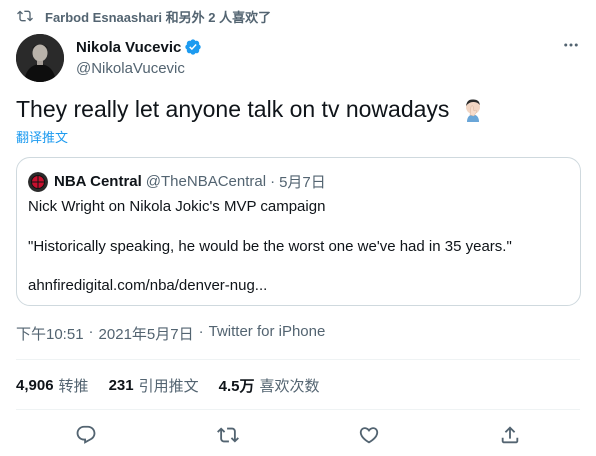 The height and width of the screenshot is (456, 596). I want to click on tweet-stats: 4,906 转推 231 引用推文 4.5万 喜欢次数, so click(177, 385).